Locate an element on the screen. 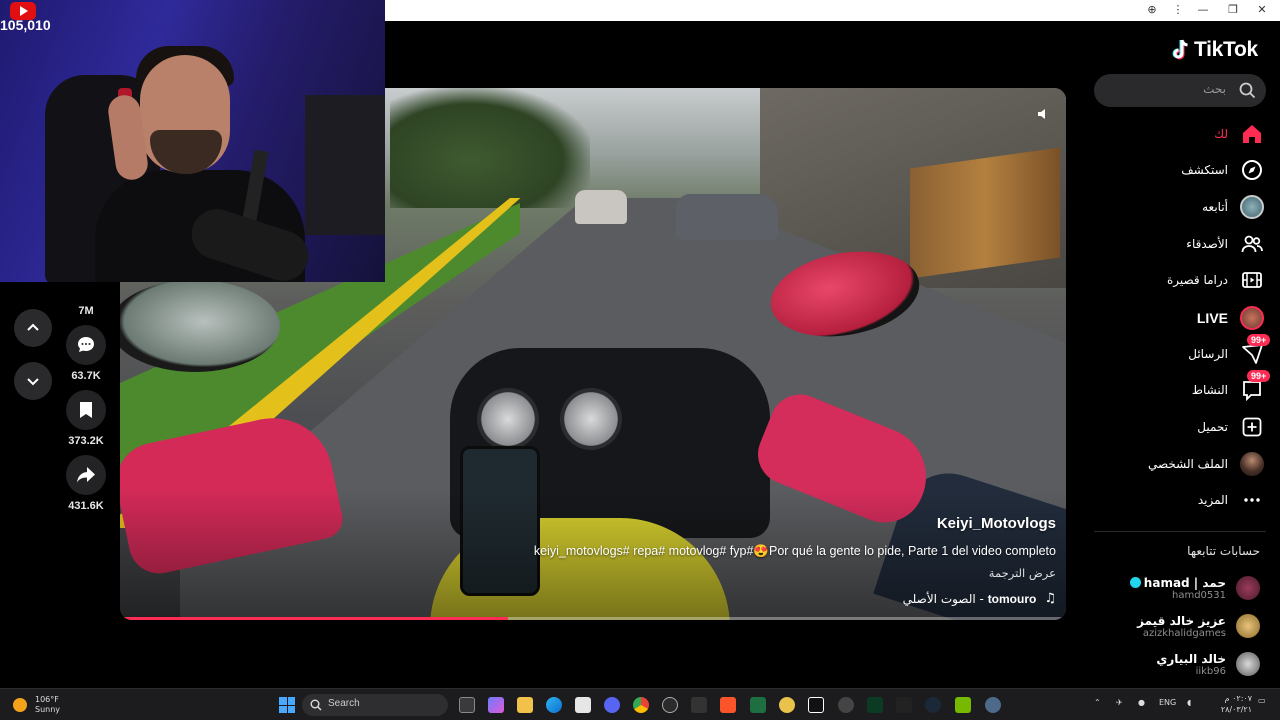 The width and height of the screenshot is (1280, 720). following-account: عزيز خالد قيمز azizkhalidgames is located at coordinates (1180, 626).